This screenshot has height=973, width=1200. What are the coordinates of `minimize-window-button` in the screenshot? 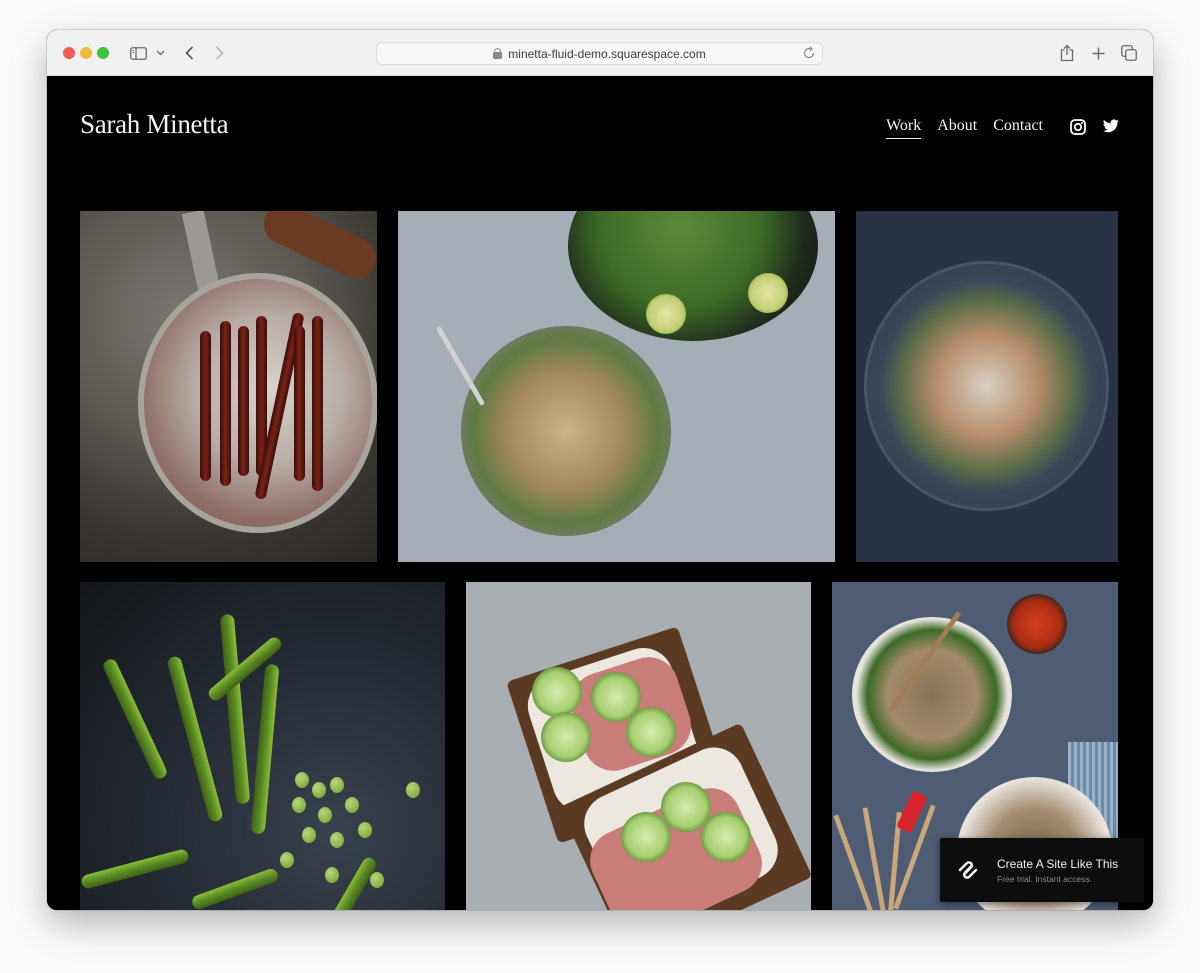 It's located at (86, 53).